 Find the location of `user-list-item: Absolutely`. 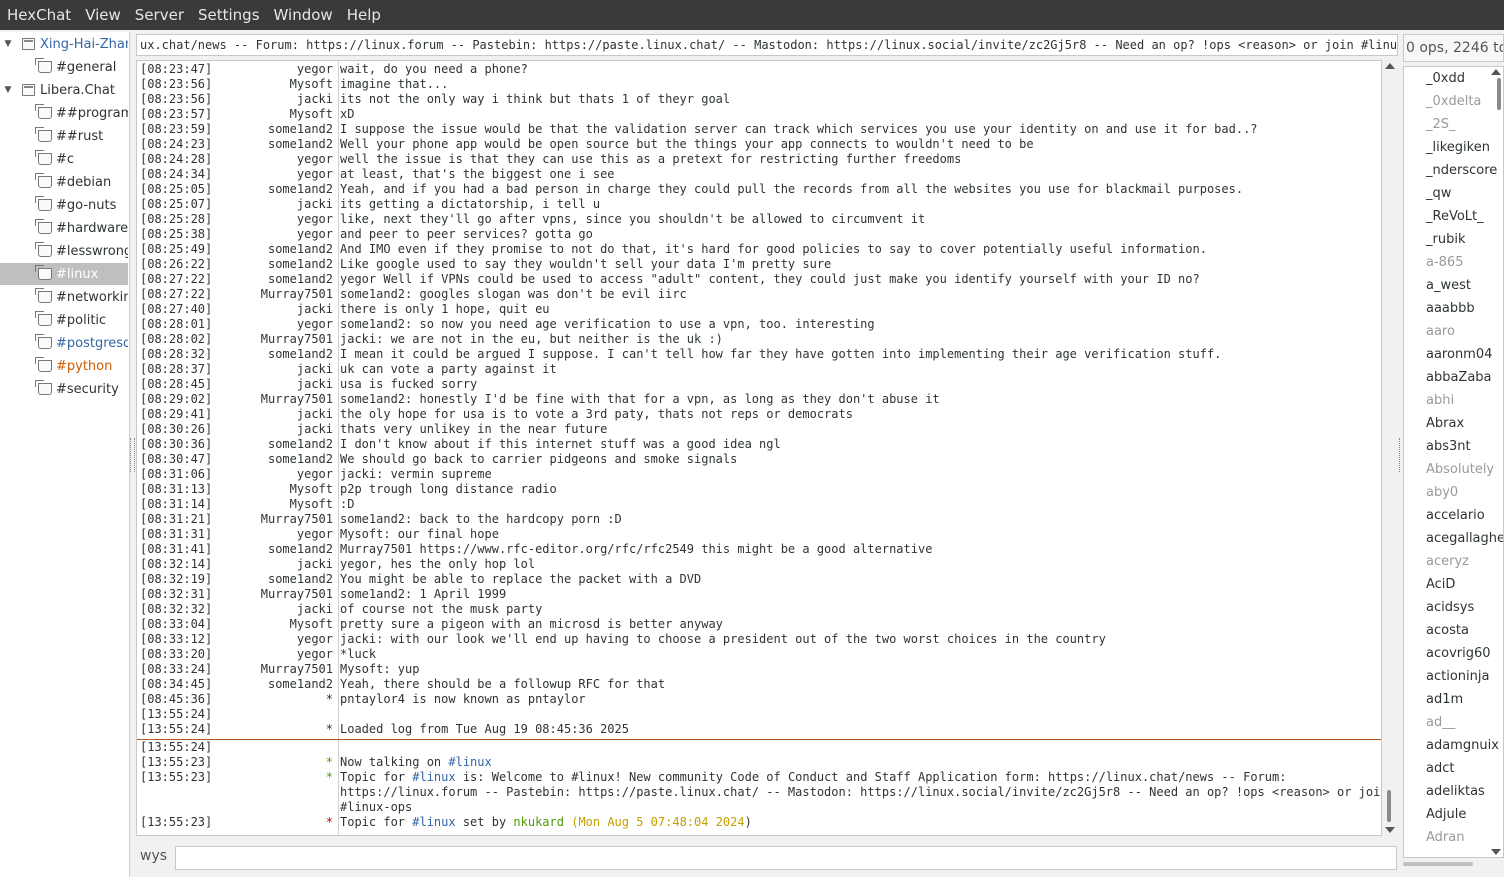

user-list-item: Absolutely is located at coordinates (1460, 470).